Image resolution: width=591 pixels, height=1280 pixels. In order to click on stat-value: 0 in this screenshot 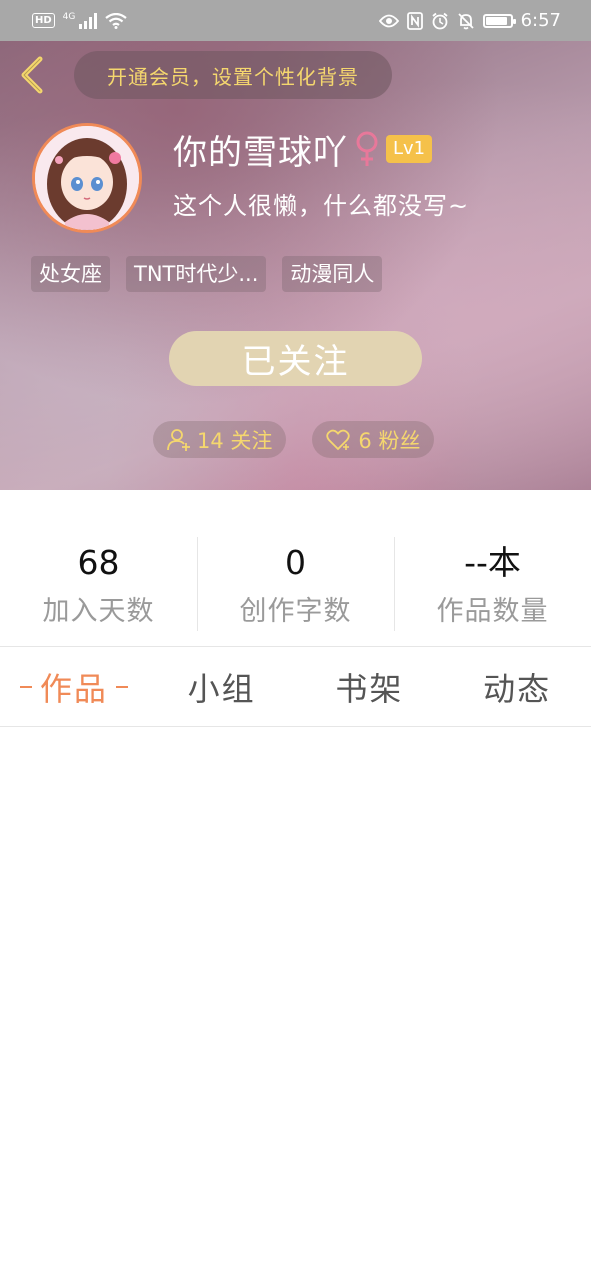, I will do `click(295, 562)`.